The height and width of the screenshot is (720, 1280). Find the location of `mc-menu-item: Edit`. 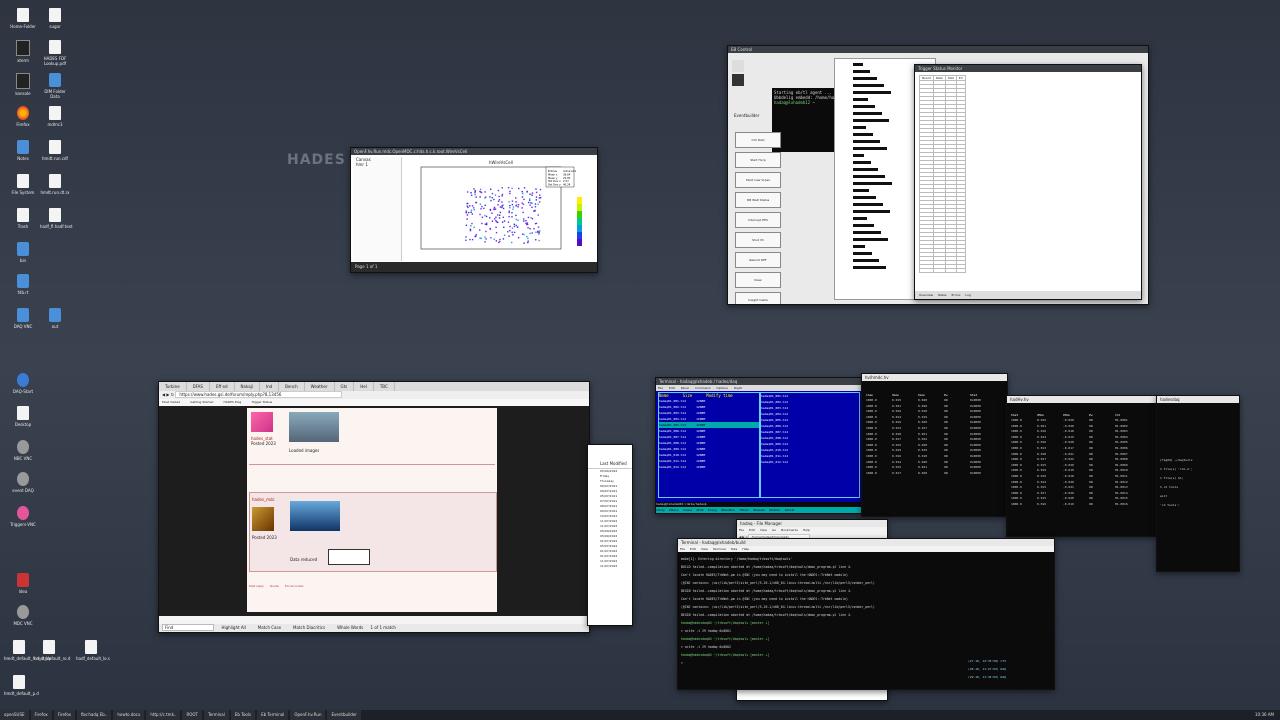

mc-menu-item: Edit is located at coordinates (672, 388).